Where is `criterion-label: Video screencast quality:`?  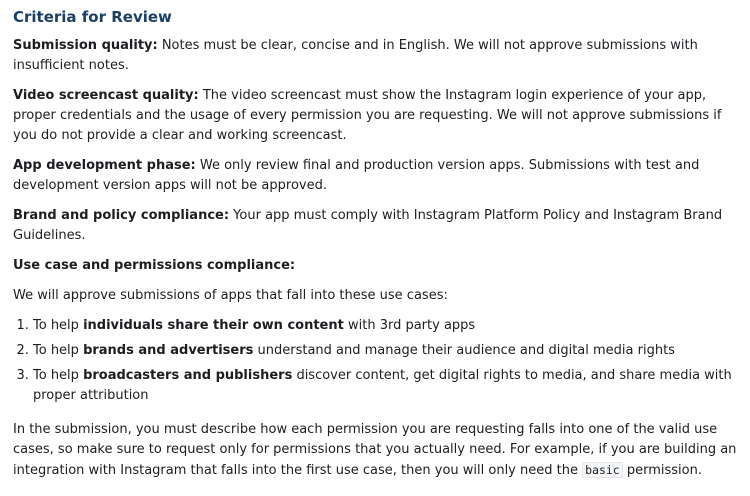 criterion-label: Video screencast quality: is located at coordinates (106, 95).